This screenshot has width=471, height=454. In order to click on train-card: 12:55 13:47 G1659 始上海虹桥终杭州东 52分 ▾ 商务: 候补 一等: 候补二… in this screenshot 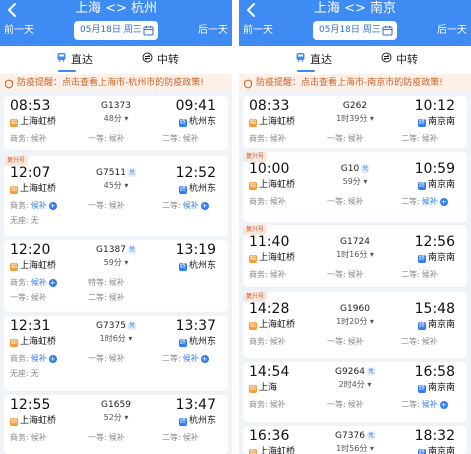, I will do `click(116, 424)`.